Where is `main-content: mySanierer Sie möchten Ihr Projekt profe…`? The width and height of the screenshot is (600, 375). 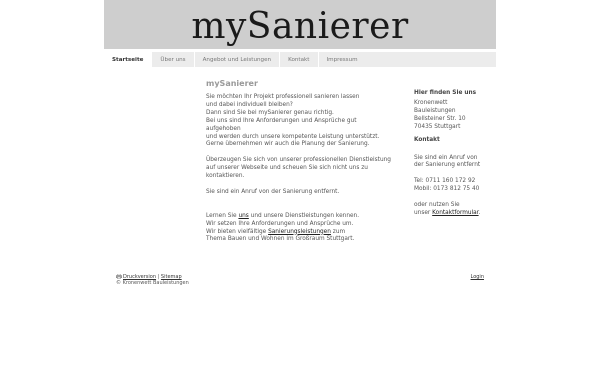 main-content: mySanierer Sie möchten Ihr Projekt profe… is located at coordinates (306, 161).